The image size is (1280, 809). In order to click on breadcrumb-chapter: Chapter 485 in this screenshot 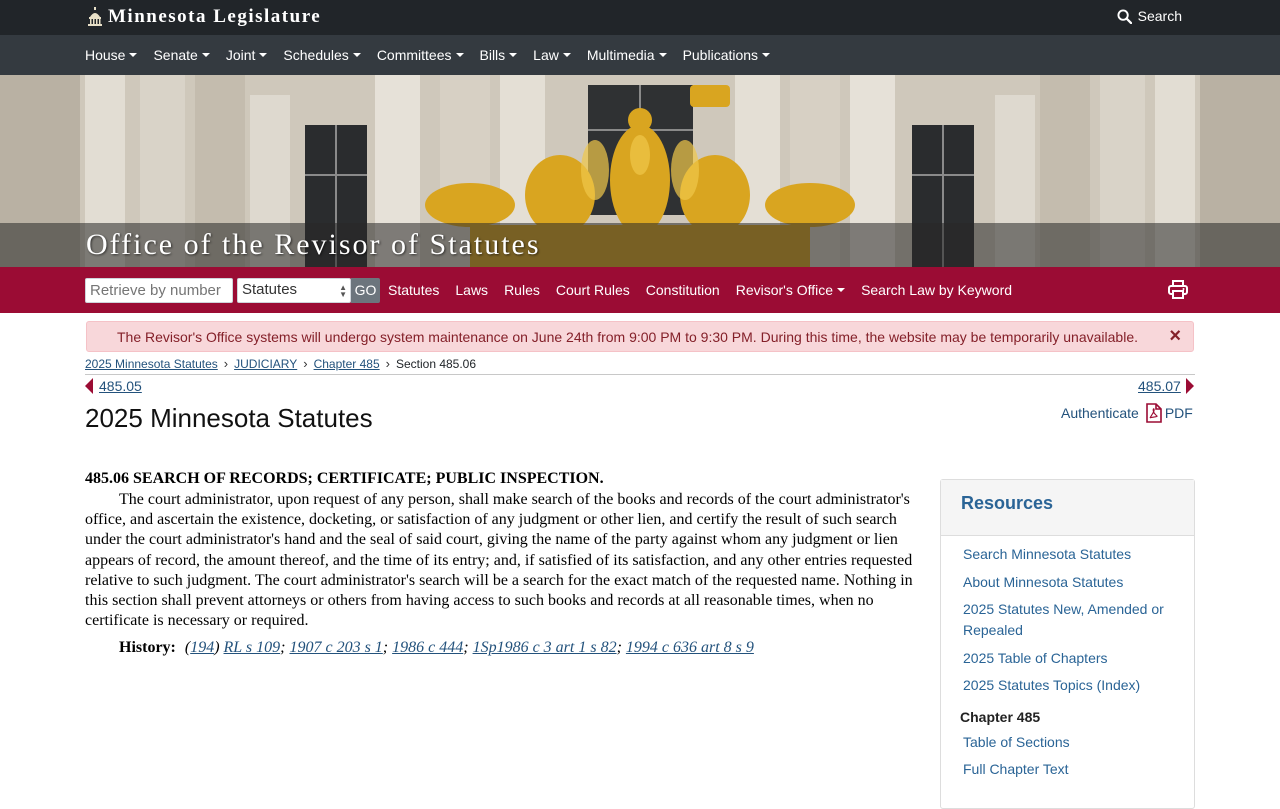, I will do `click(347, 364)`.